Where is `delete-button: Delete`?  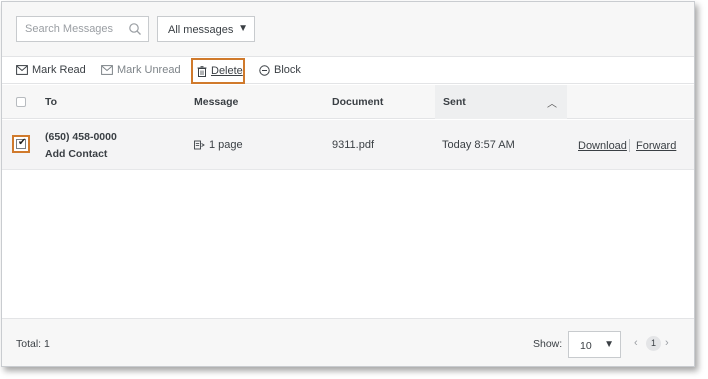
delete-button: Delete is located at coordinates (218, 71).